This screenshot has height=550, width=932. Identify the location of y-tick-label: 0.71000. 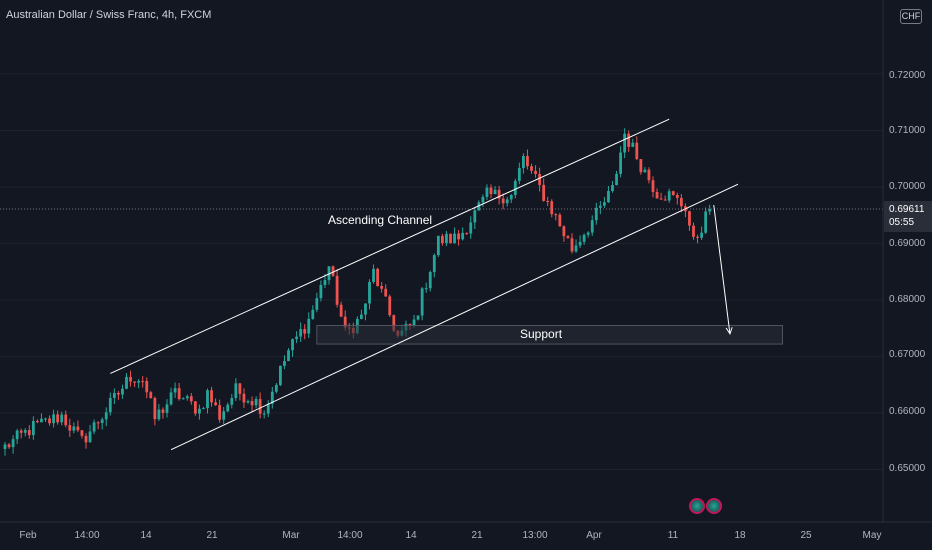
(907, 130).